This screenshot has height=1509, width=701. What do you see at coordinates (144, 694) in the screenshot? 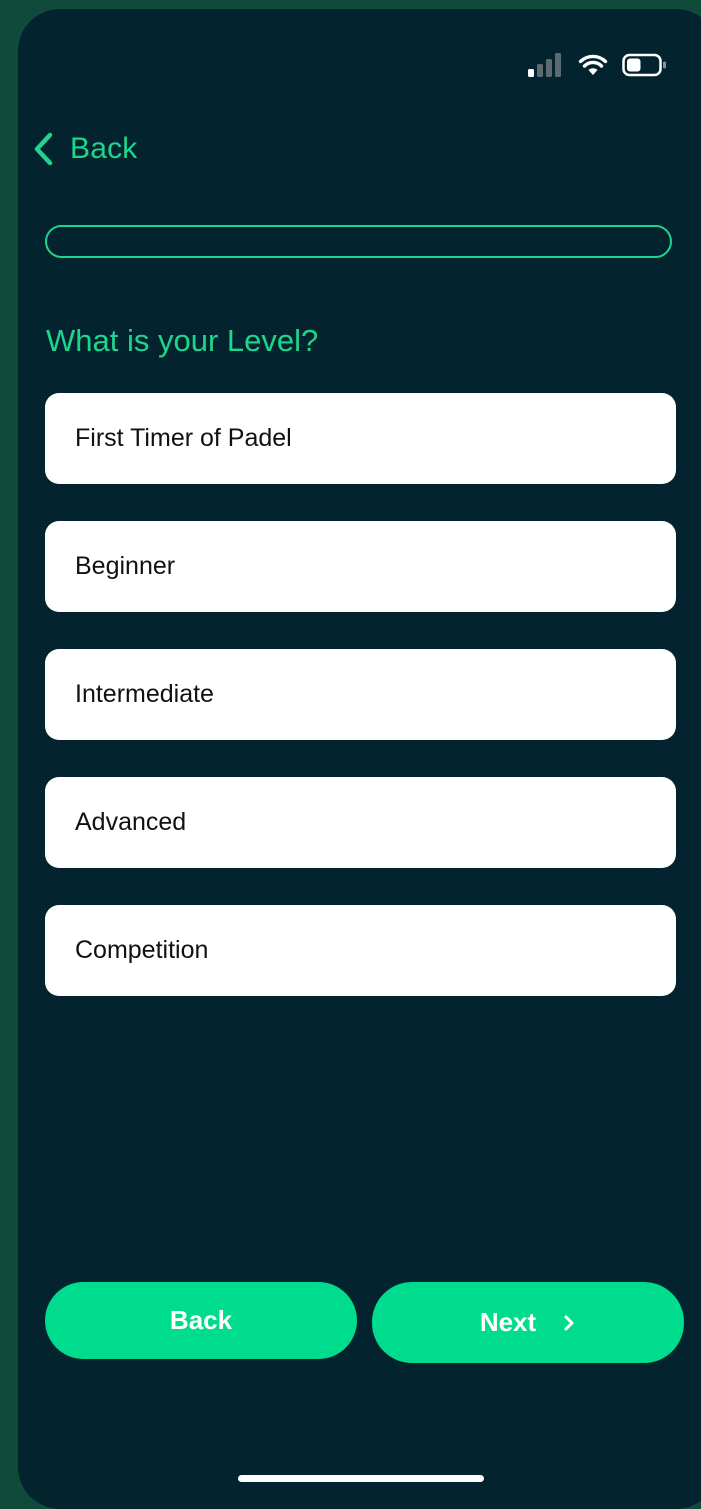
I see `option-label: Intermediate` at bounding box center [144, 694].